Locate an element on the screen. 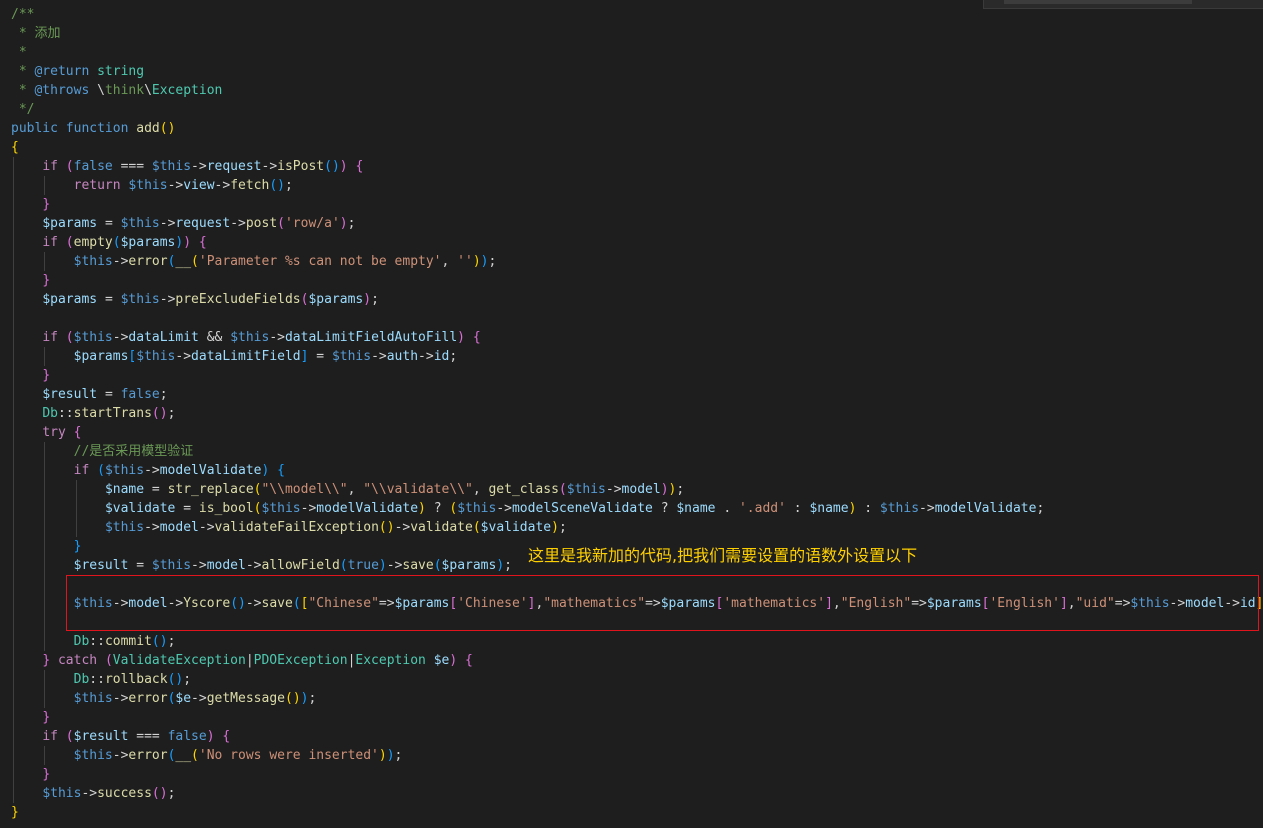 This screenshot has width=1263, height=828. annotation-text: 这里是我新加的代码,把我们需要设置的语数外设置以下 is located at coordinates (723, 555).